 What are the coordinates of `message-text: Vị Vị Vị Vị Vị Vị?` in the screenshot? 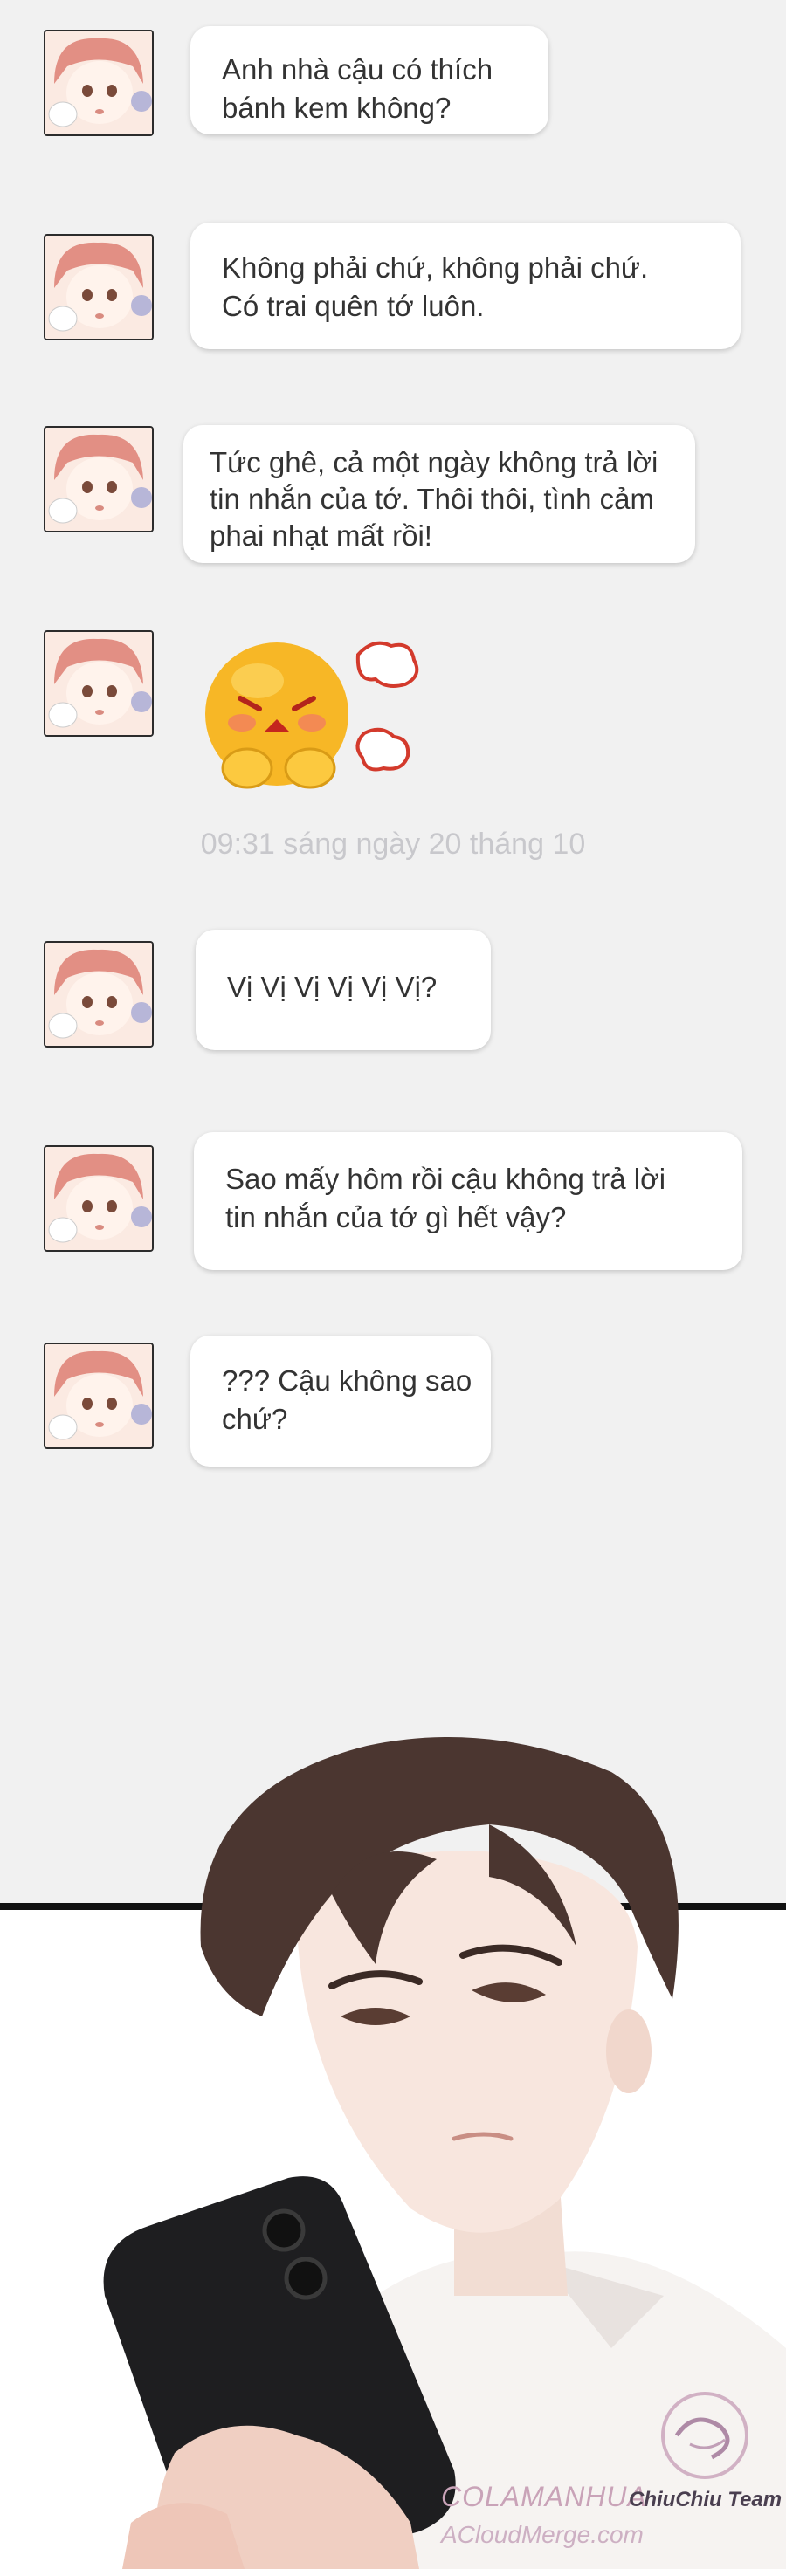 It's located at (332, 987).